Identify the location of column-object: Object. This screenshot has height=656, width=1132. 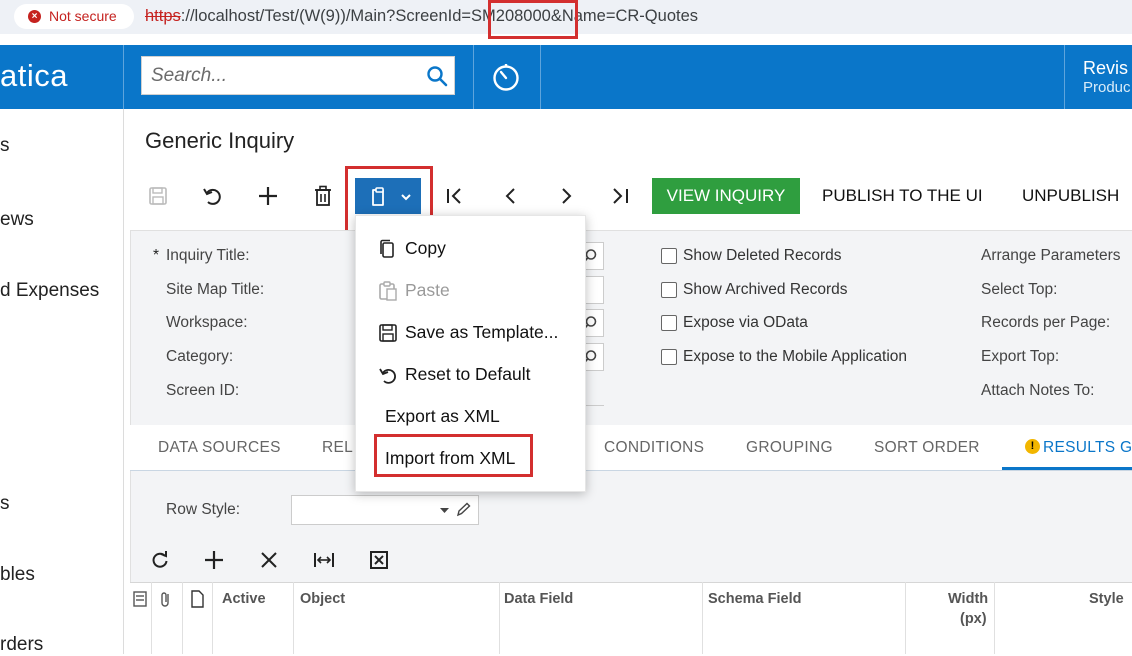
(322, 599).